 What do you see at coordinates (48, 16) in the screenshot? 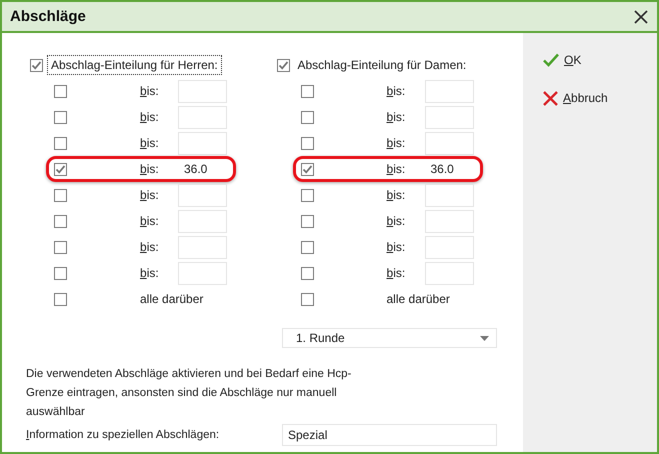
I see `window-title: Abschläge` at bounding box center [48, 16].